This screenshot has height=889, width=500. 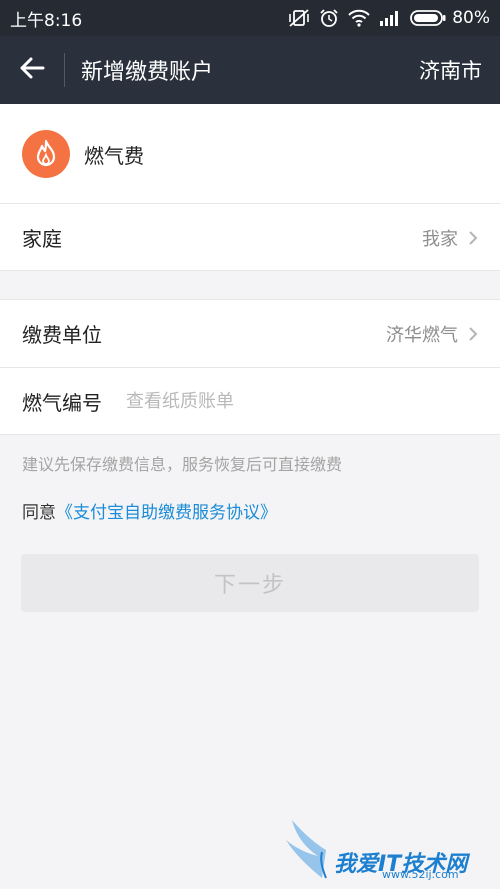 What do you see at coordinates (62, 335) in the screenshot?
I see `billing-unit-label: 缴费单位` at bounding box center [62, 335].